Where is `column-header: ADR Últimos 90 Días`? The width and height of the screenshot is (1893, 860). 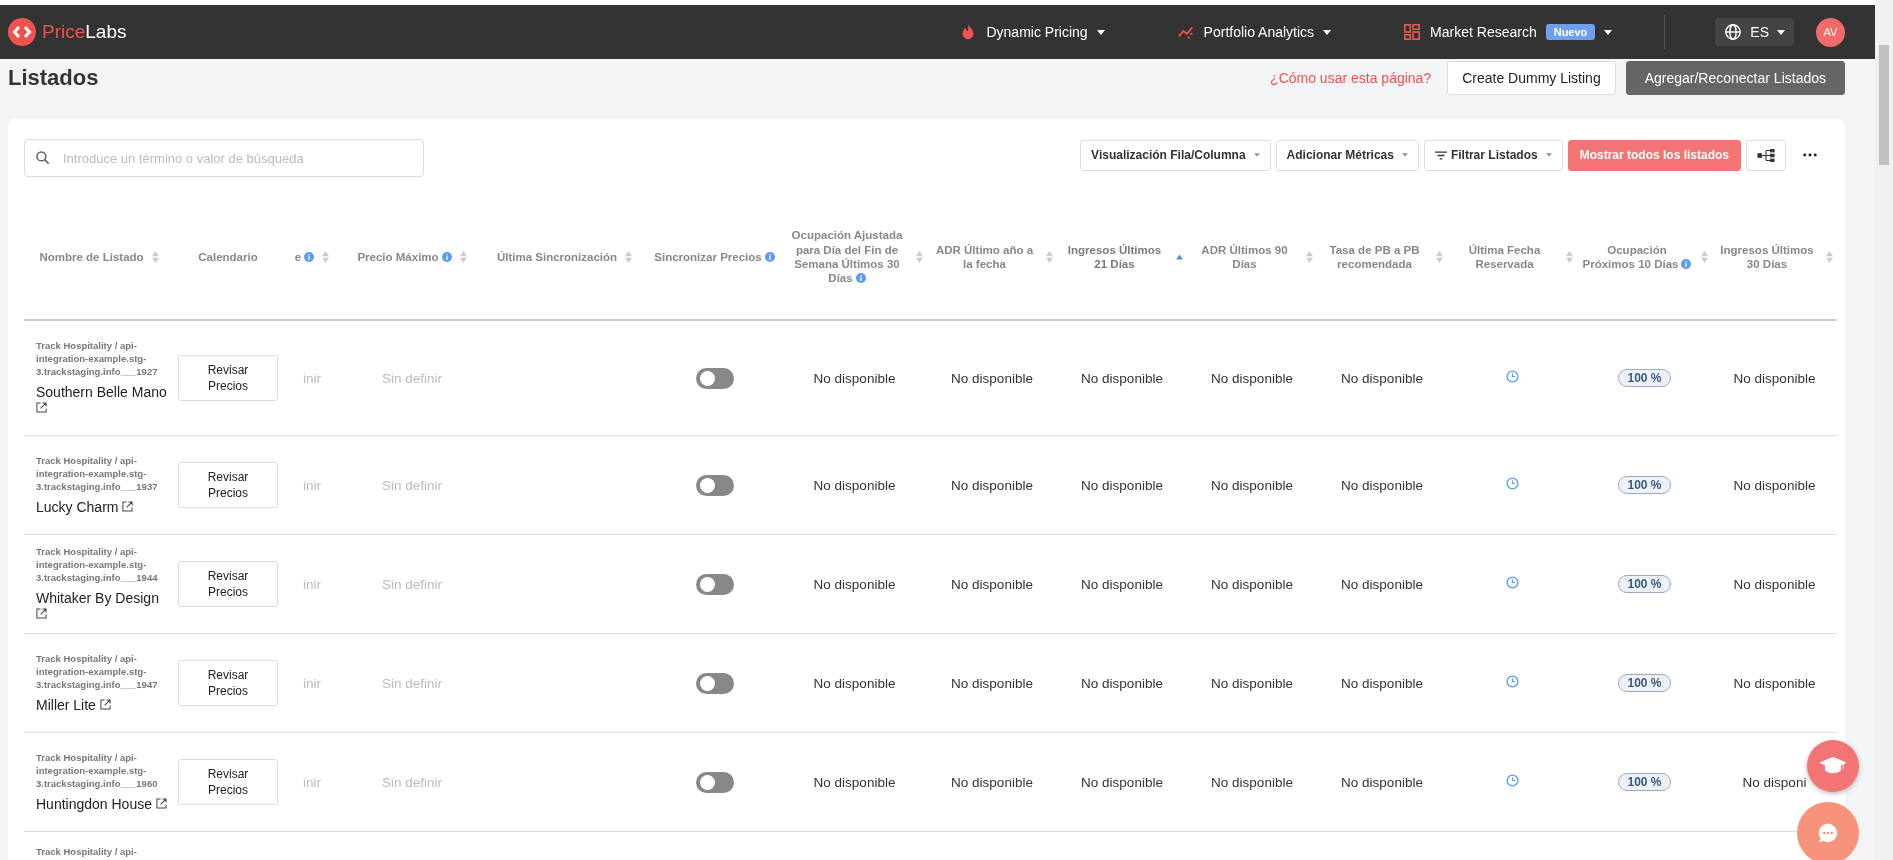 column-header: ADR Últimos 90 Días is located at coordinates (1244, 257).